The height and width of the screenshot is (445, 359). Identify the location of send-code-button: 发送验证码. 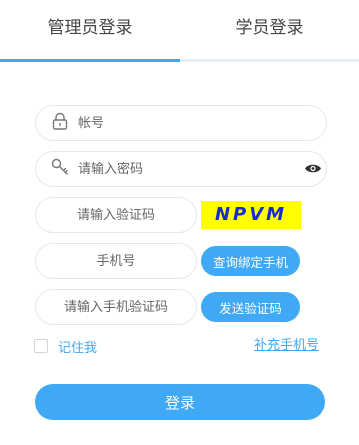
(250, 307).